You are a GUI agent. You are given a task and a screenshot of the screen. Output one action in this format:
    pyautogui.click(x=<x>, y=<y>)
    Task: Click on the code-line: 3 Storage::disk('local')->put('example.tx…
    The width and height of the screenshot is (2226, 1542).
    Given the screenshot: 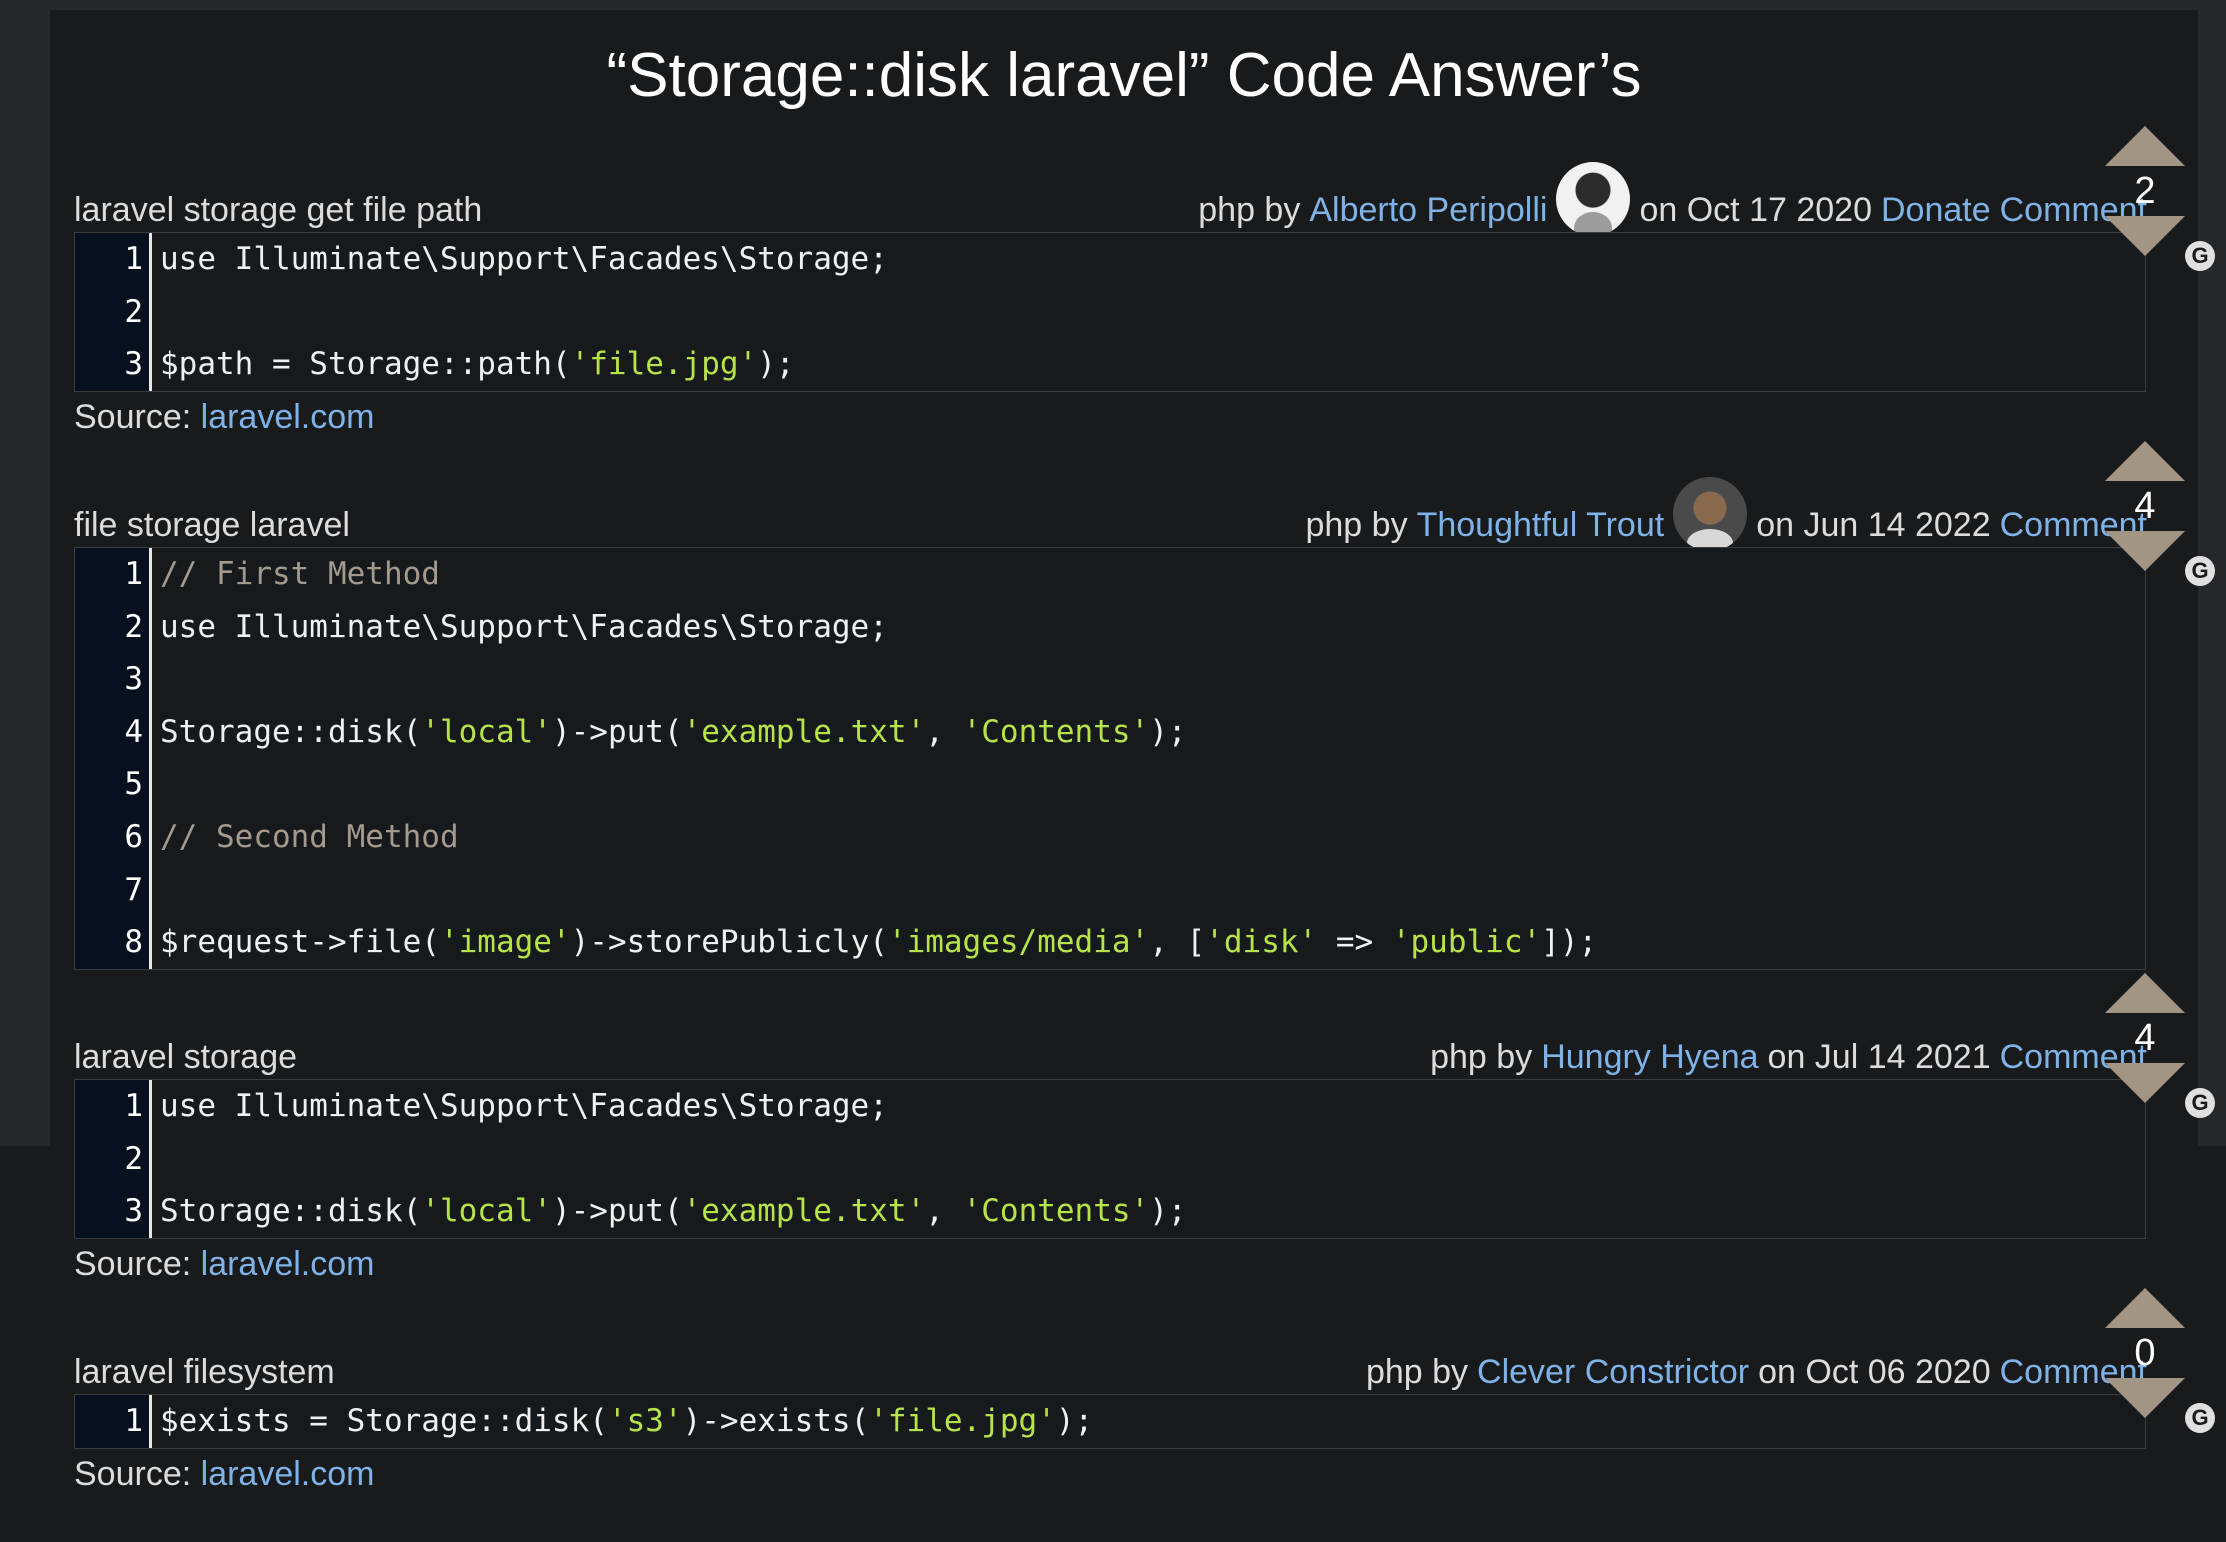 What is the action you would take?
    pyautogui.click(x=1110, y=1211)
    